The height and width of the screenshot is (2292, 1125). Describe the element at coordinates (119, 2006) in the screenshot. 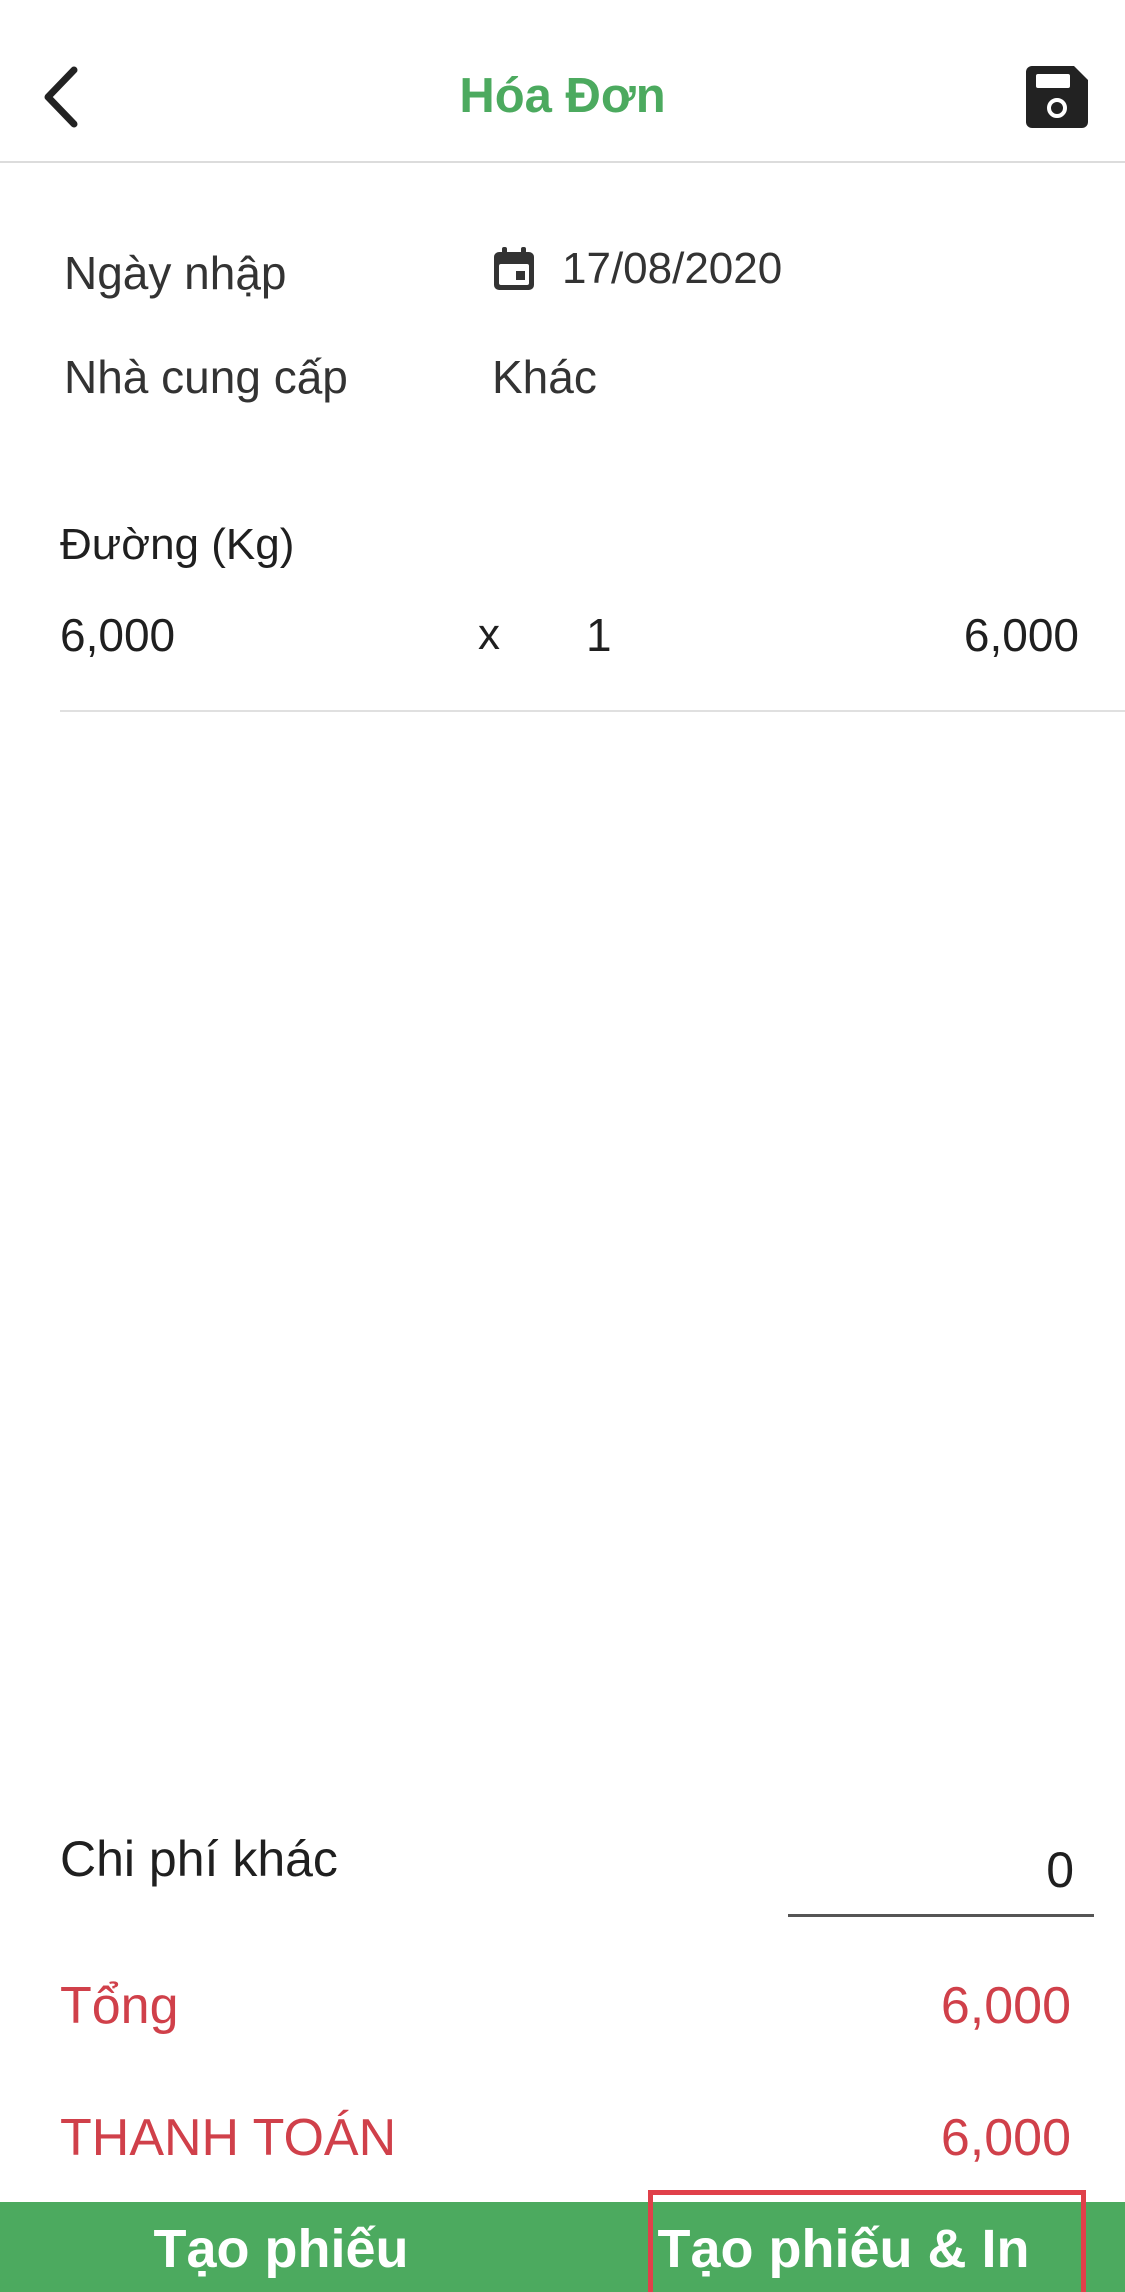

I see `total-label: Tổng` at that location.